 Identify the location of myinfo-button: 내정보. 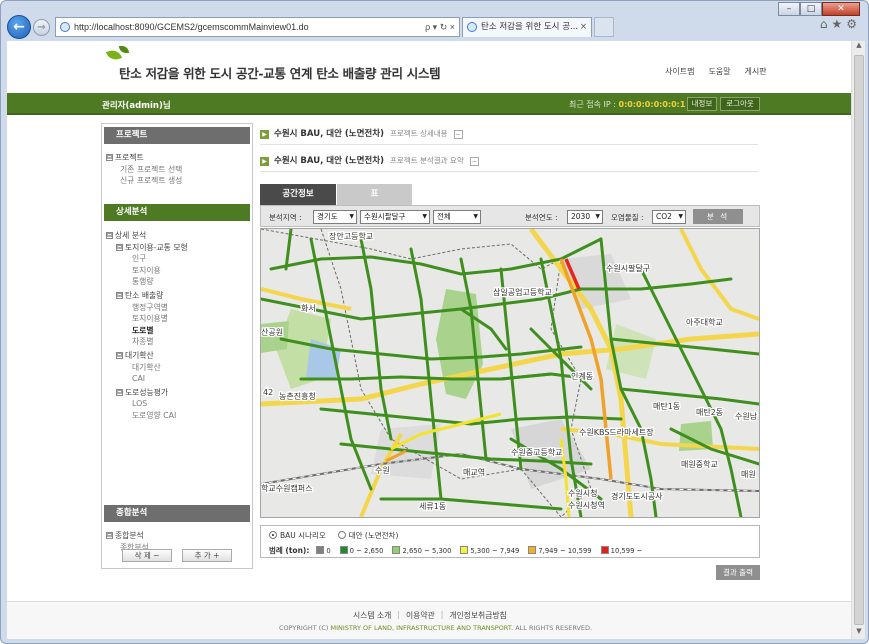
(702, 104).